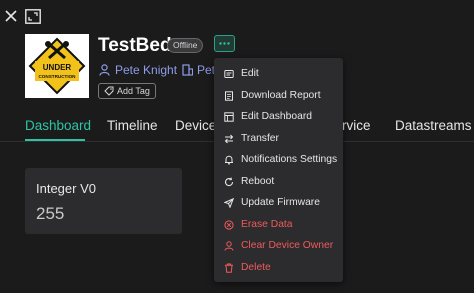 The width and height of the screenshot is (474, 293). Describe the element at coordinates (229, 224) in the screenshot. I see `erase-icon` at that location.